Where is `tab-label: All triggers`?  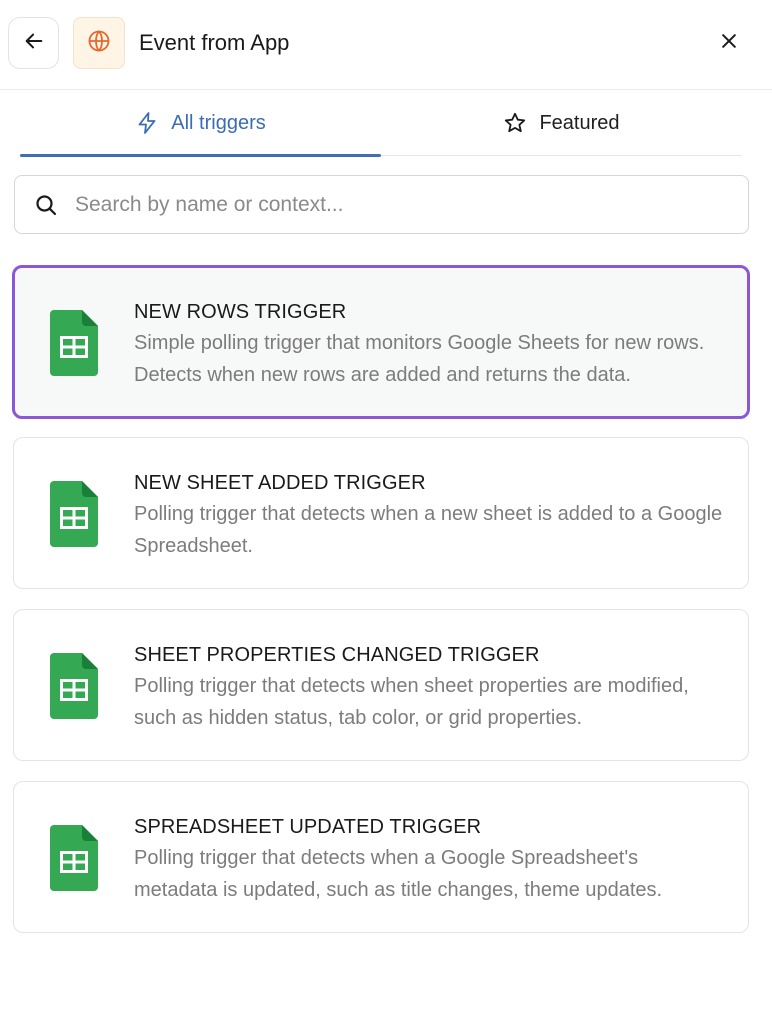
tab-label: All triggers is located at coordinates (218, 122).